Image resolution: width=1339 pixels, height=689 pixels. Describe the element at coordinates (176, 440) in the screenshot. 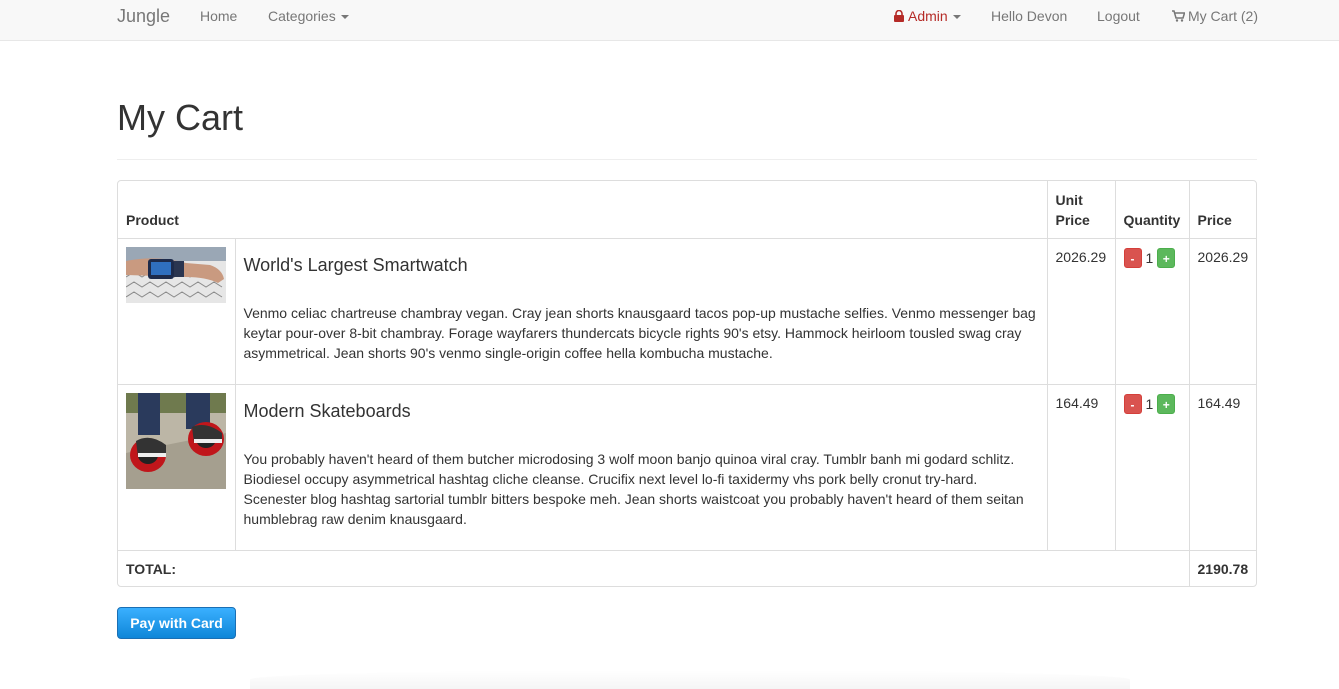

I see `skateboards-image` at that location.